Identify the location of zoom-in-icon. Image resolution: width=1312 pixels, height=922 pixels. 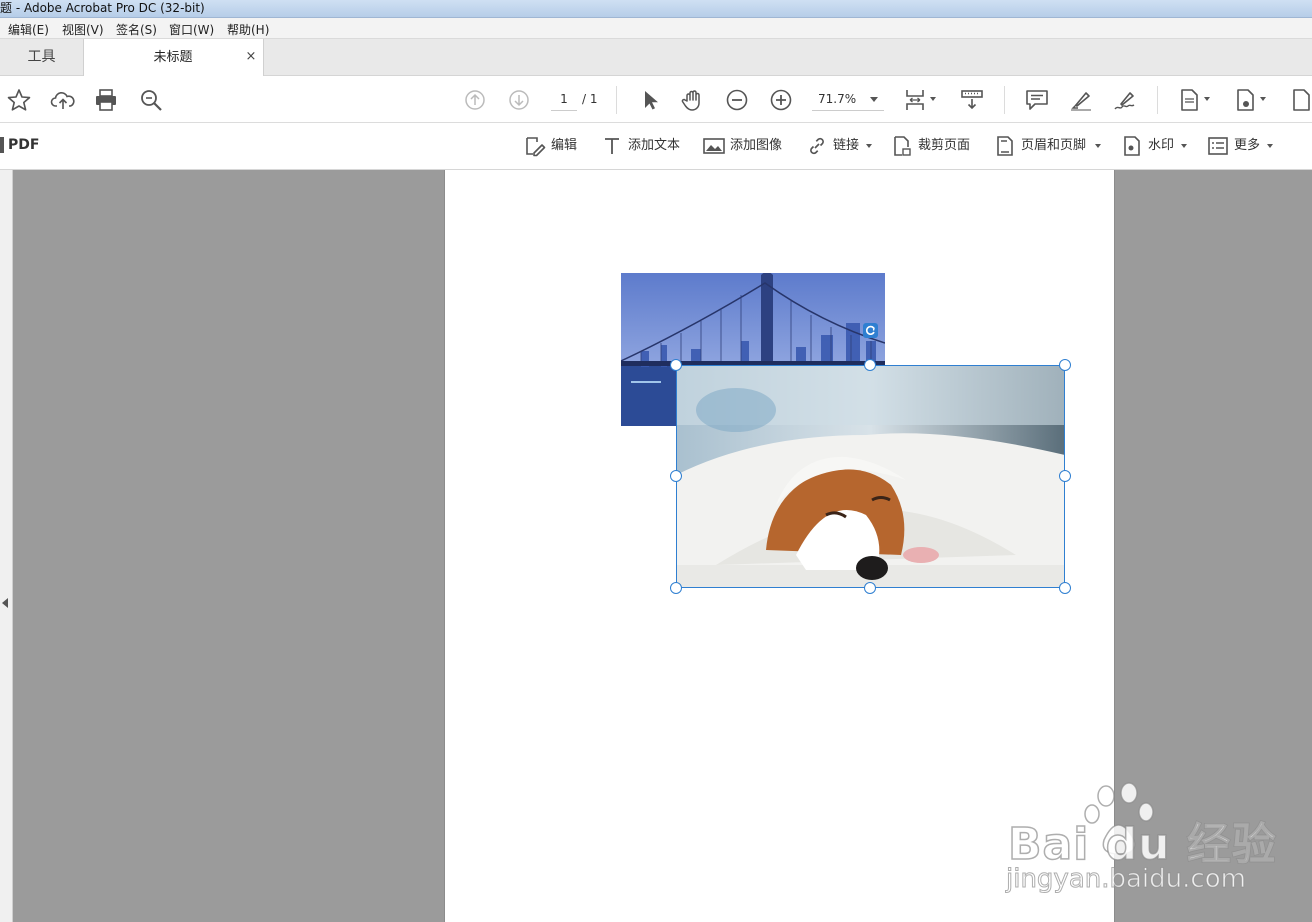
(781, 100).